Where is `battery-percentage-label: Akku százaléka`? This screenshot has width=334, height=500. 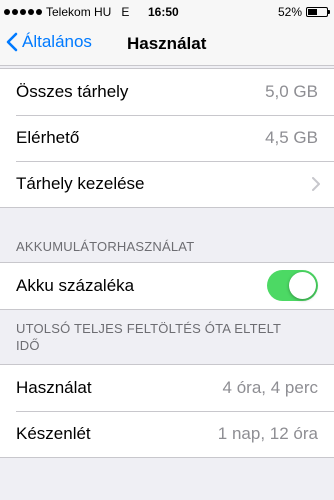 battery-percentage-label: Akku százaléka is located at coordinates (75, 285).